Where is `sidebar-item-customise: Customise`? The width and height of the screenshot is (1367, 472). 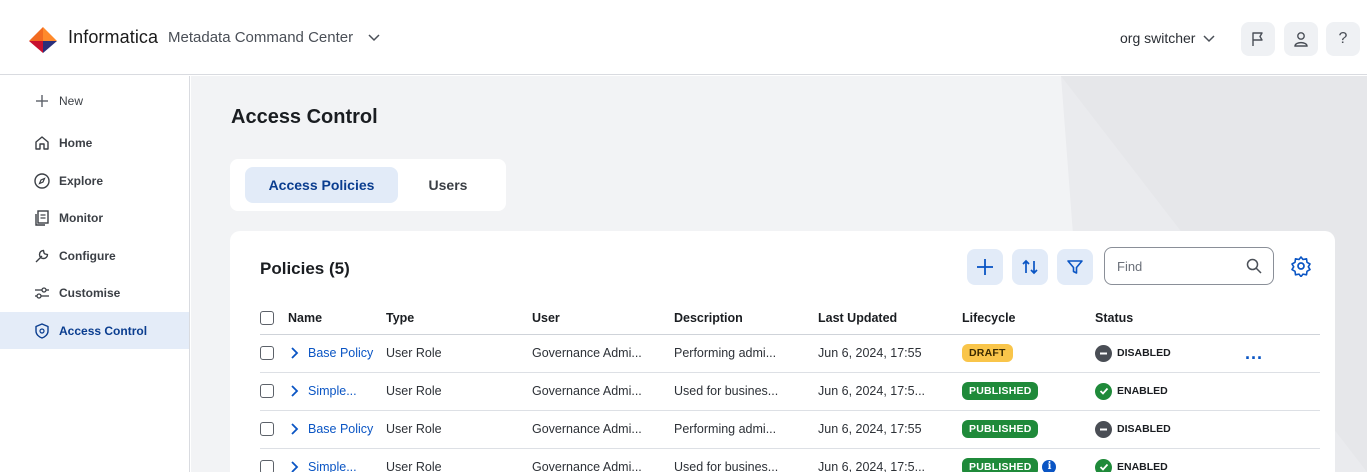 sidebar-item-customise: Customise is located at coordinates (94, 292).